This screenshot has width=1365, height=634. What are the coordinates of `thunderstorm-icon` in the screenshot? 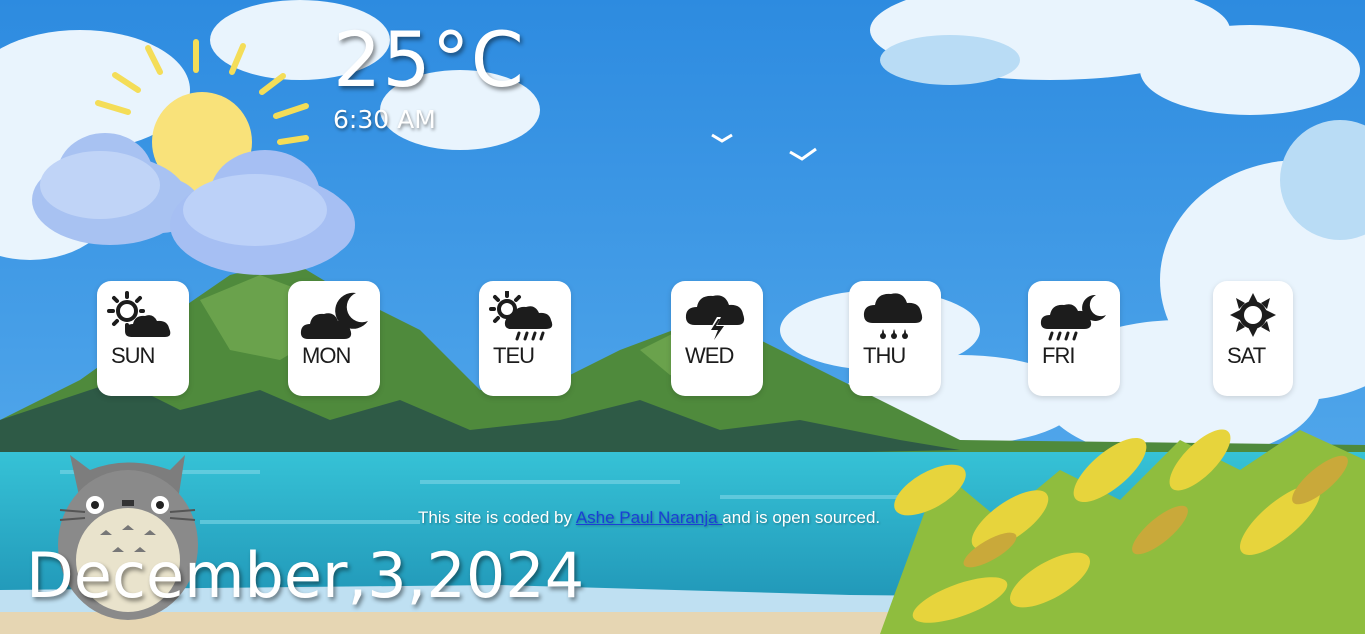 It's located at (715, 318).